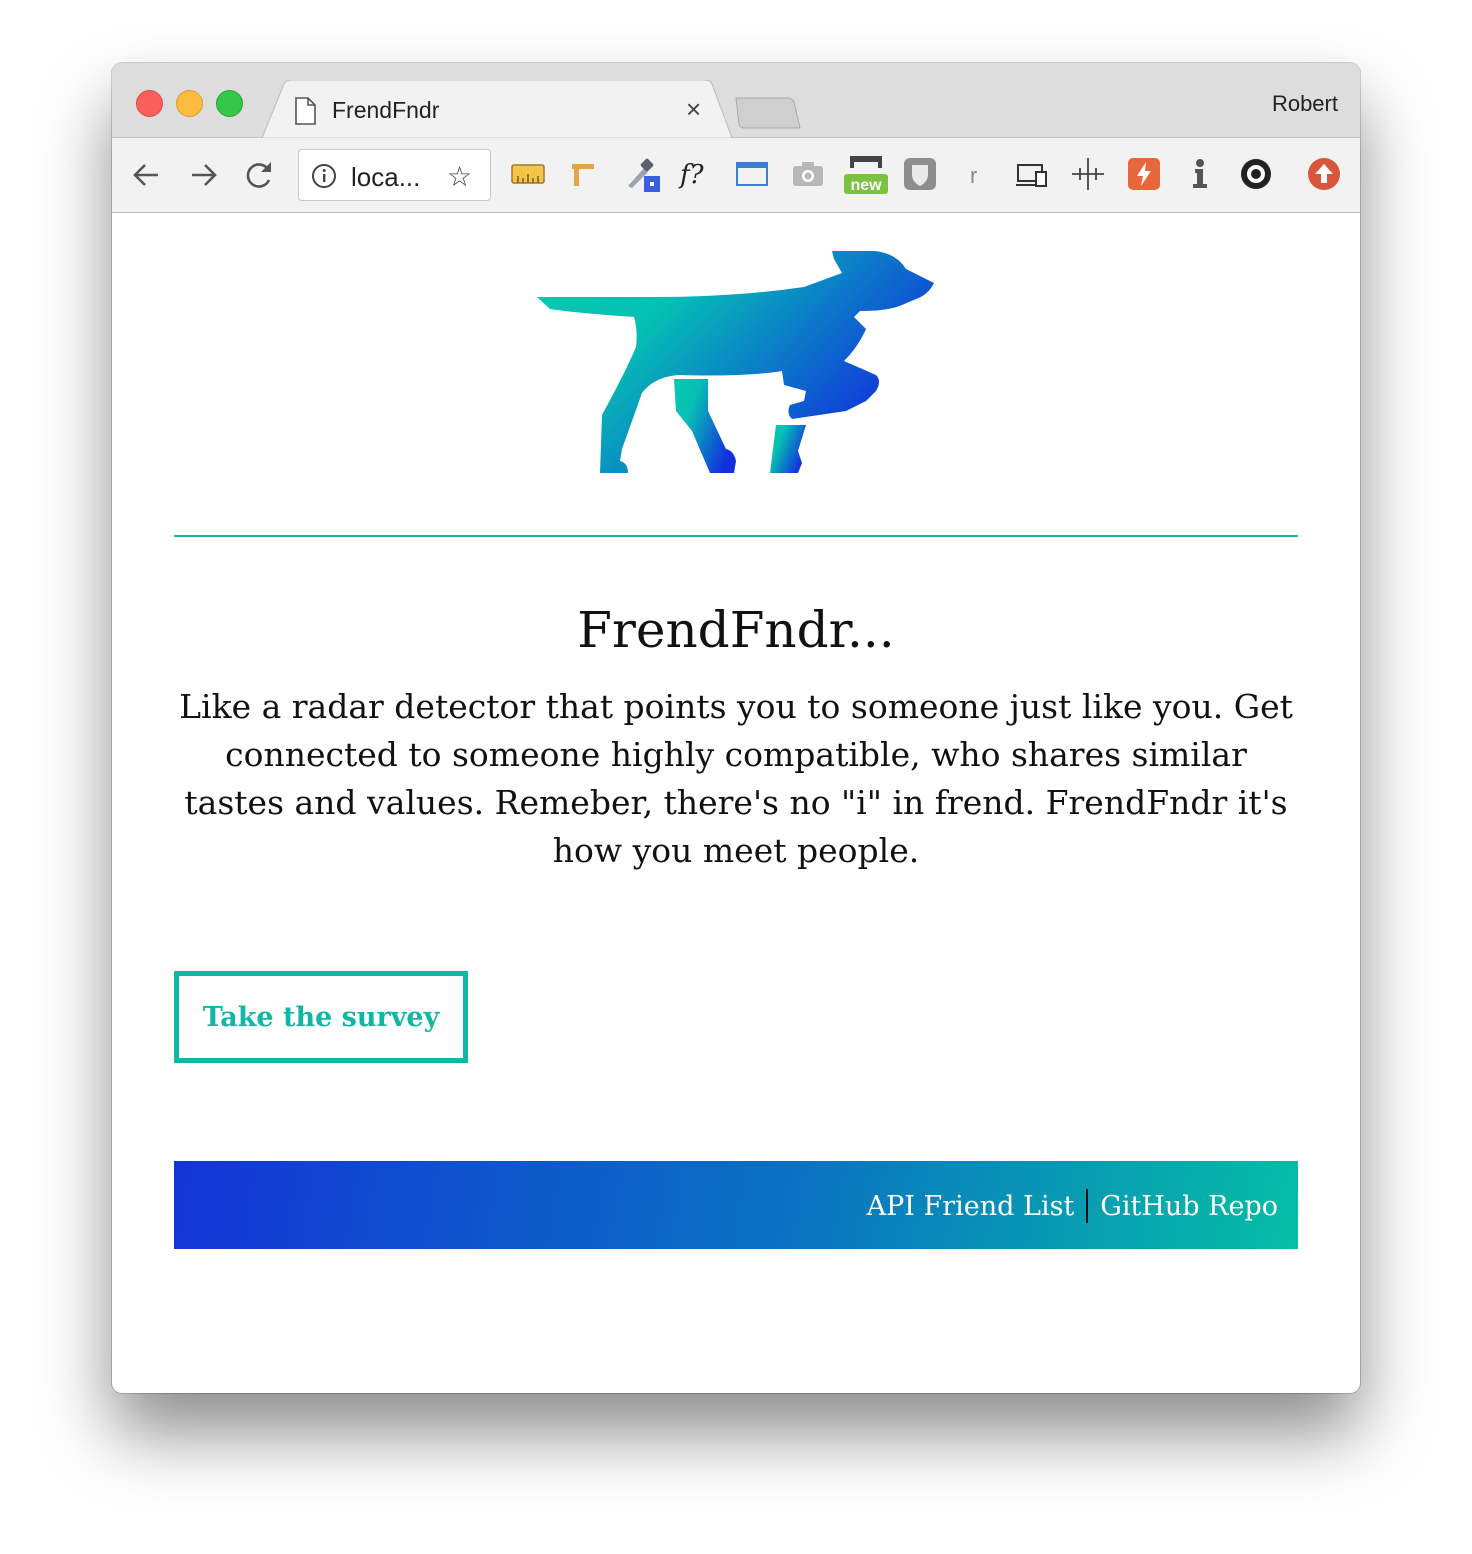 Image resolution: width=1472 pixels, height=1554 pixels. I want to click on bookmark-star-icon: ☆, so click(459, 176).